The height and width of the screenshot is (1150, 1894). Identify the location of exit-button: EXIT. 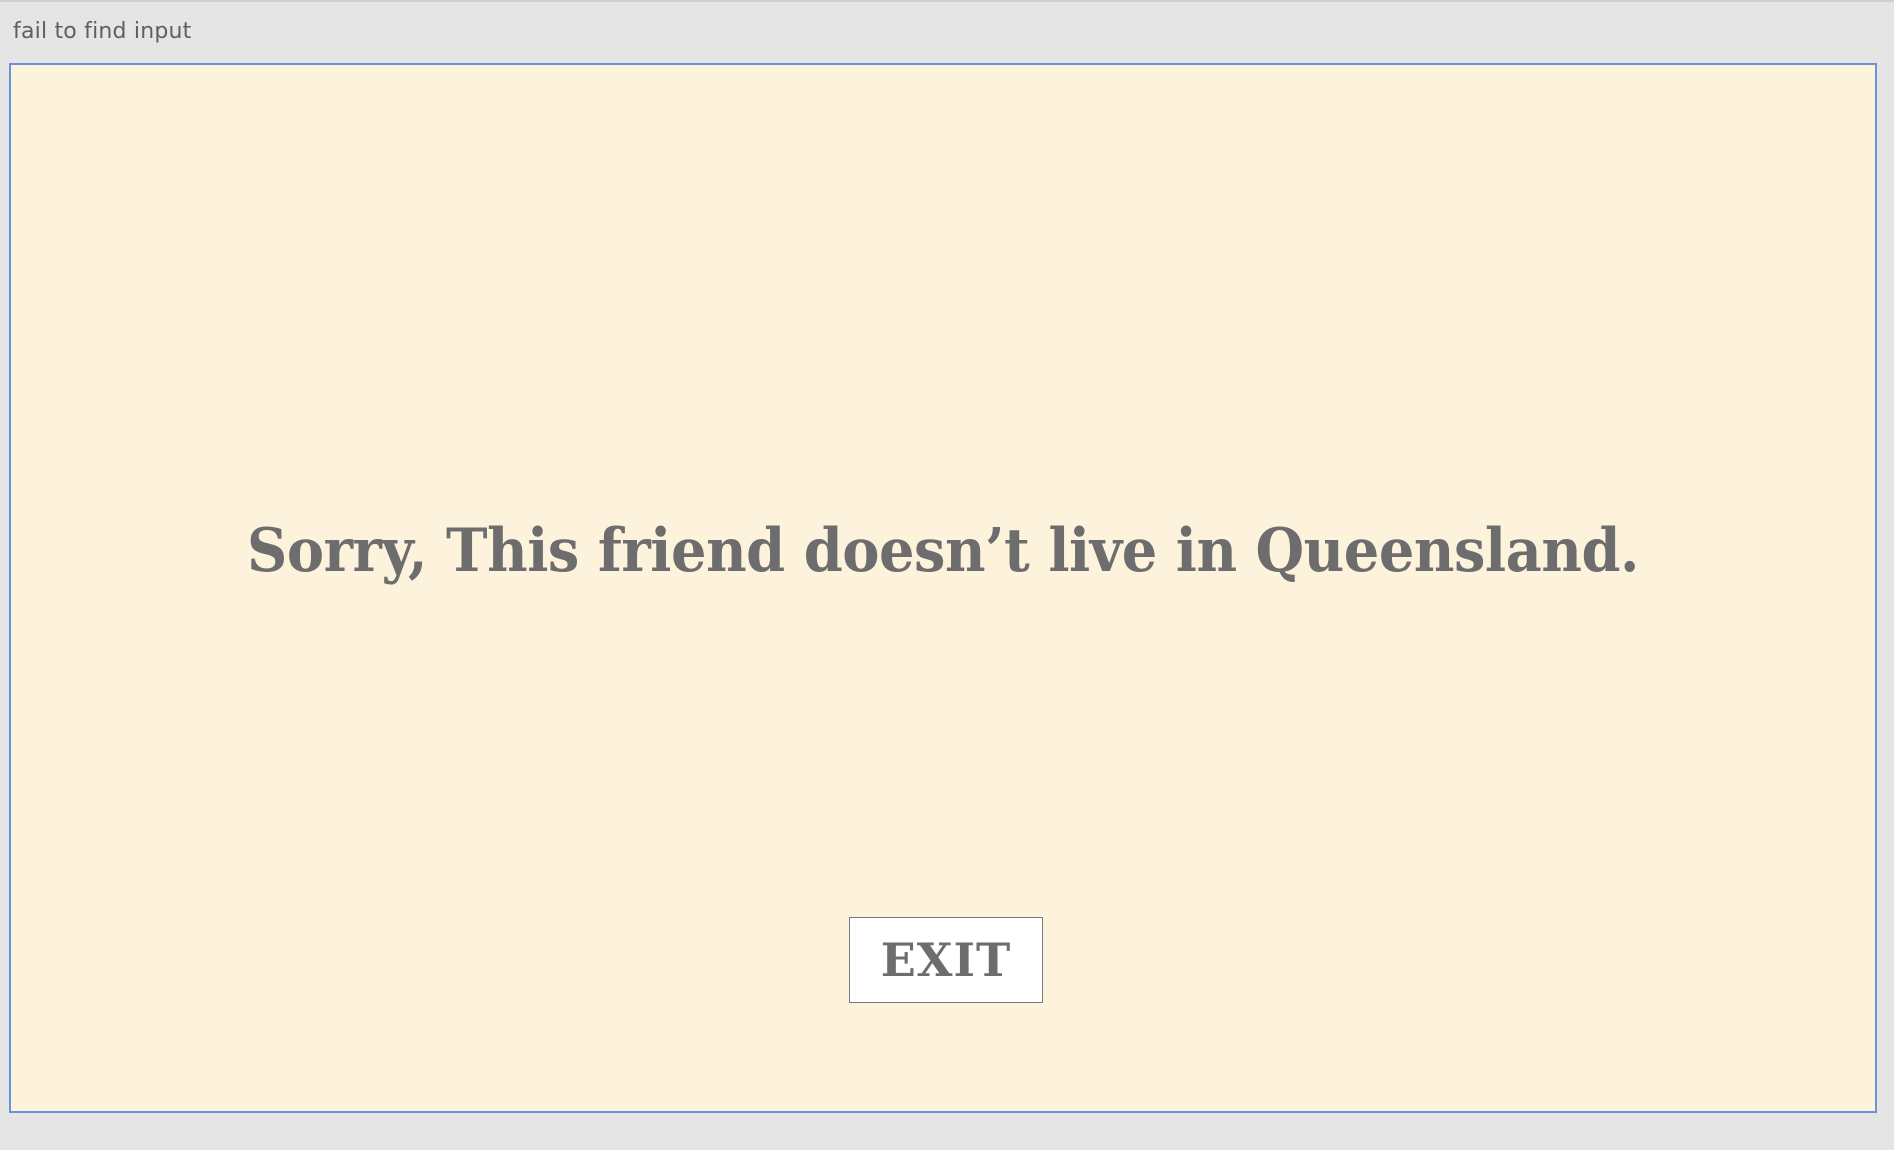
(946, 960).